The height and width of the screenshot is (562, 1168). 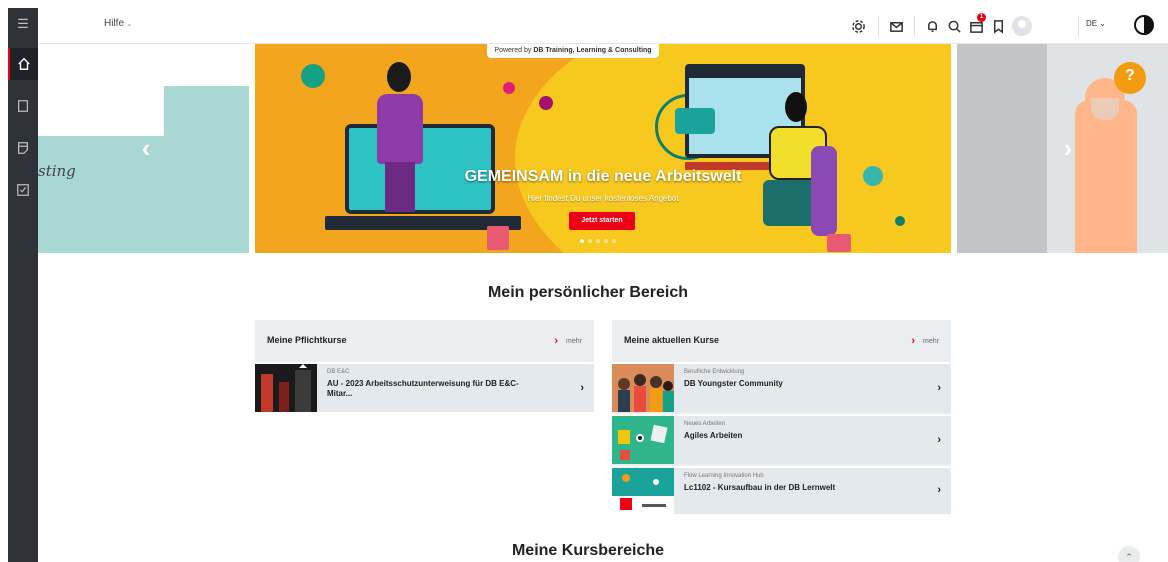 I want to click on course-areas-title: Meine Kursbereiche, so click(x=588, y=550).